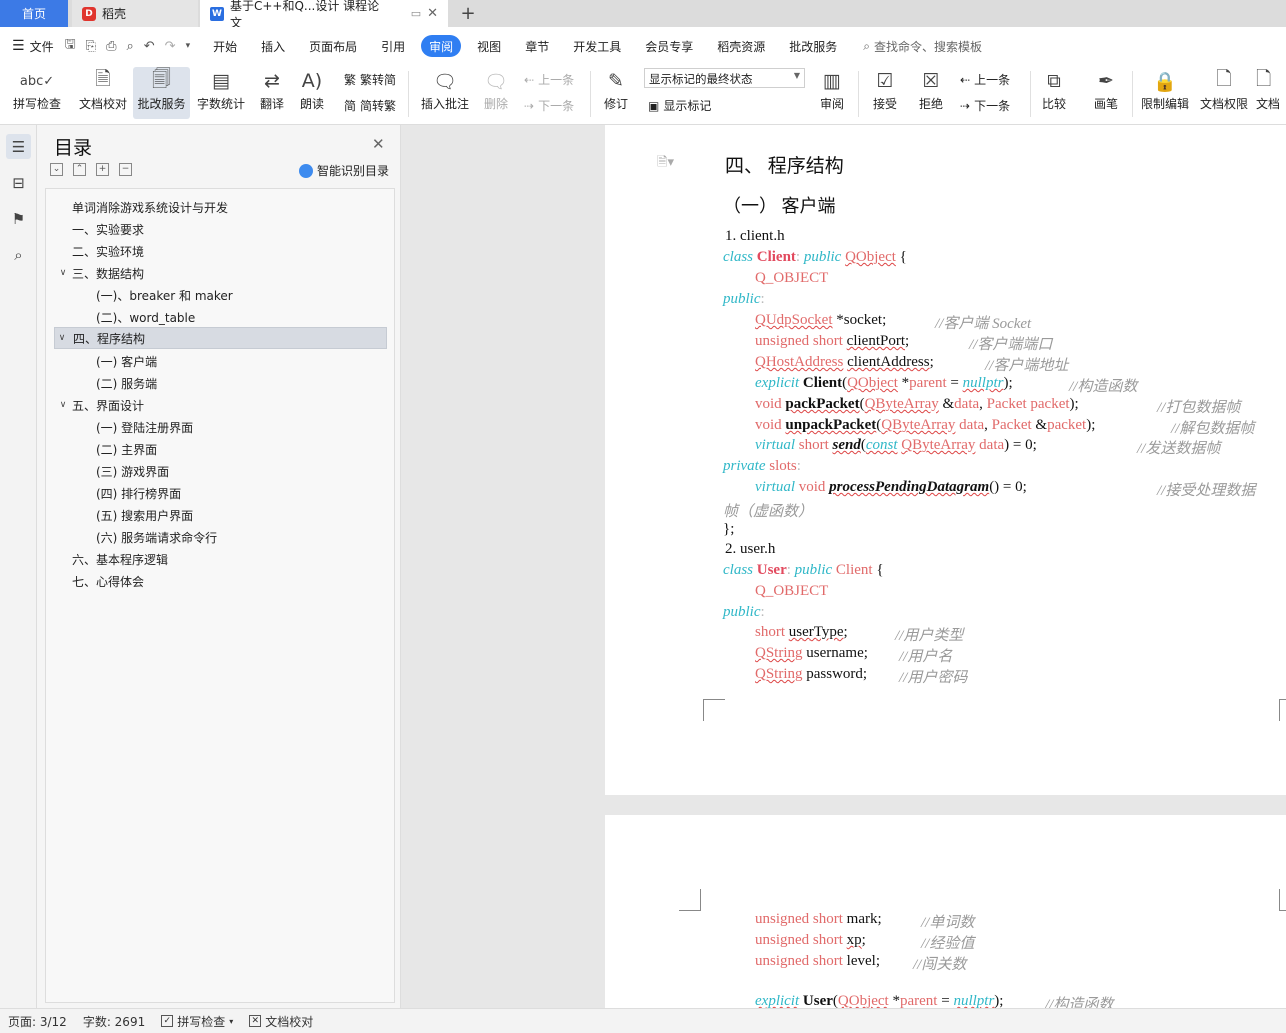  Describe the element at coordinates (18, 182) in the screenshot. I see `chapter-panel-icon: ⊟` at that location.